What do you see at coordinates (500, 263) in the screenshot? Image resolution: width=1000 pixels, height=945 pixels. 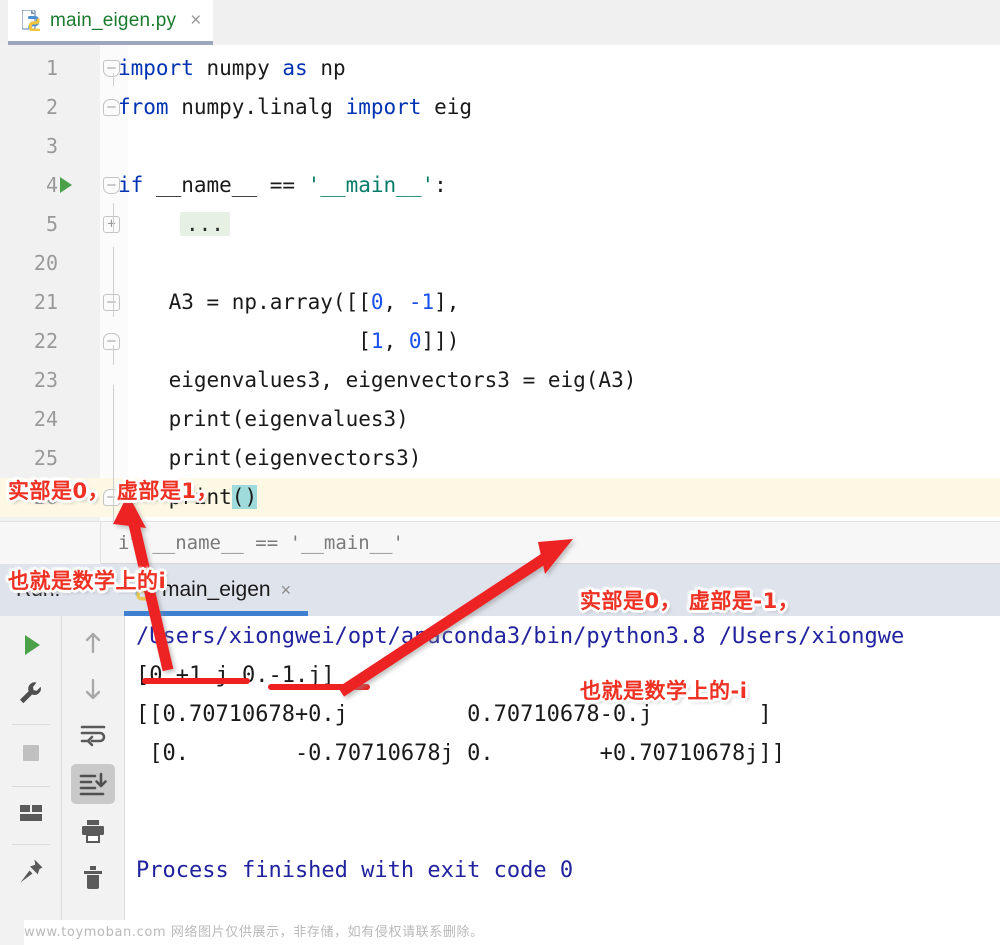 I see `code-line: 20` at bounding box center [500, 263].